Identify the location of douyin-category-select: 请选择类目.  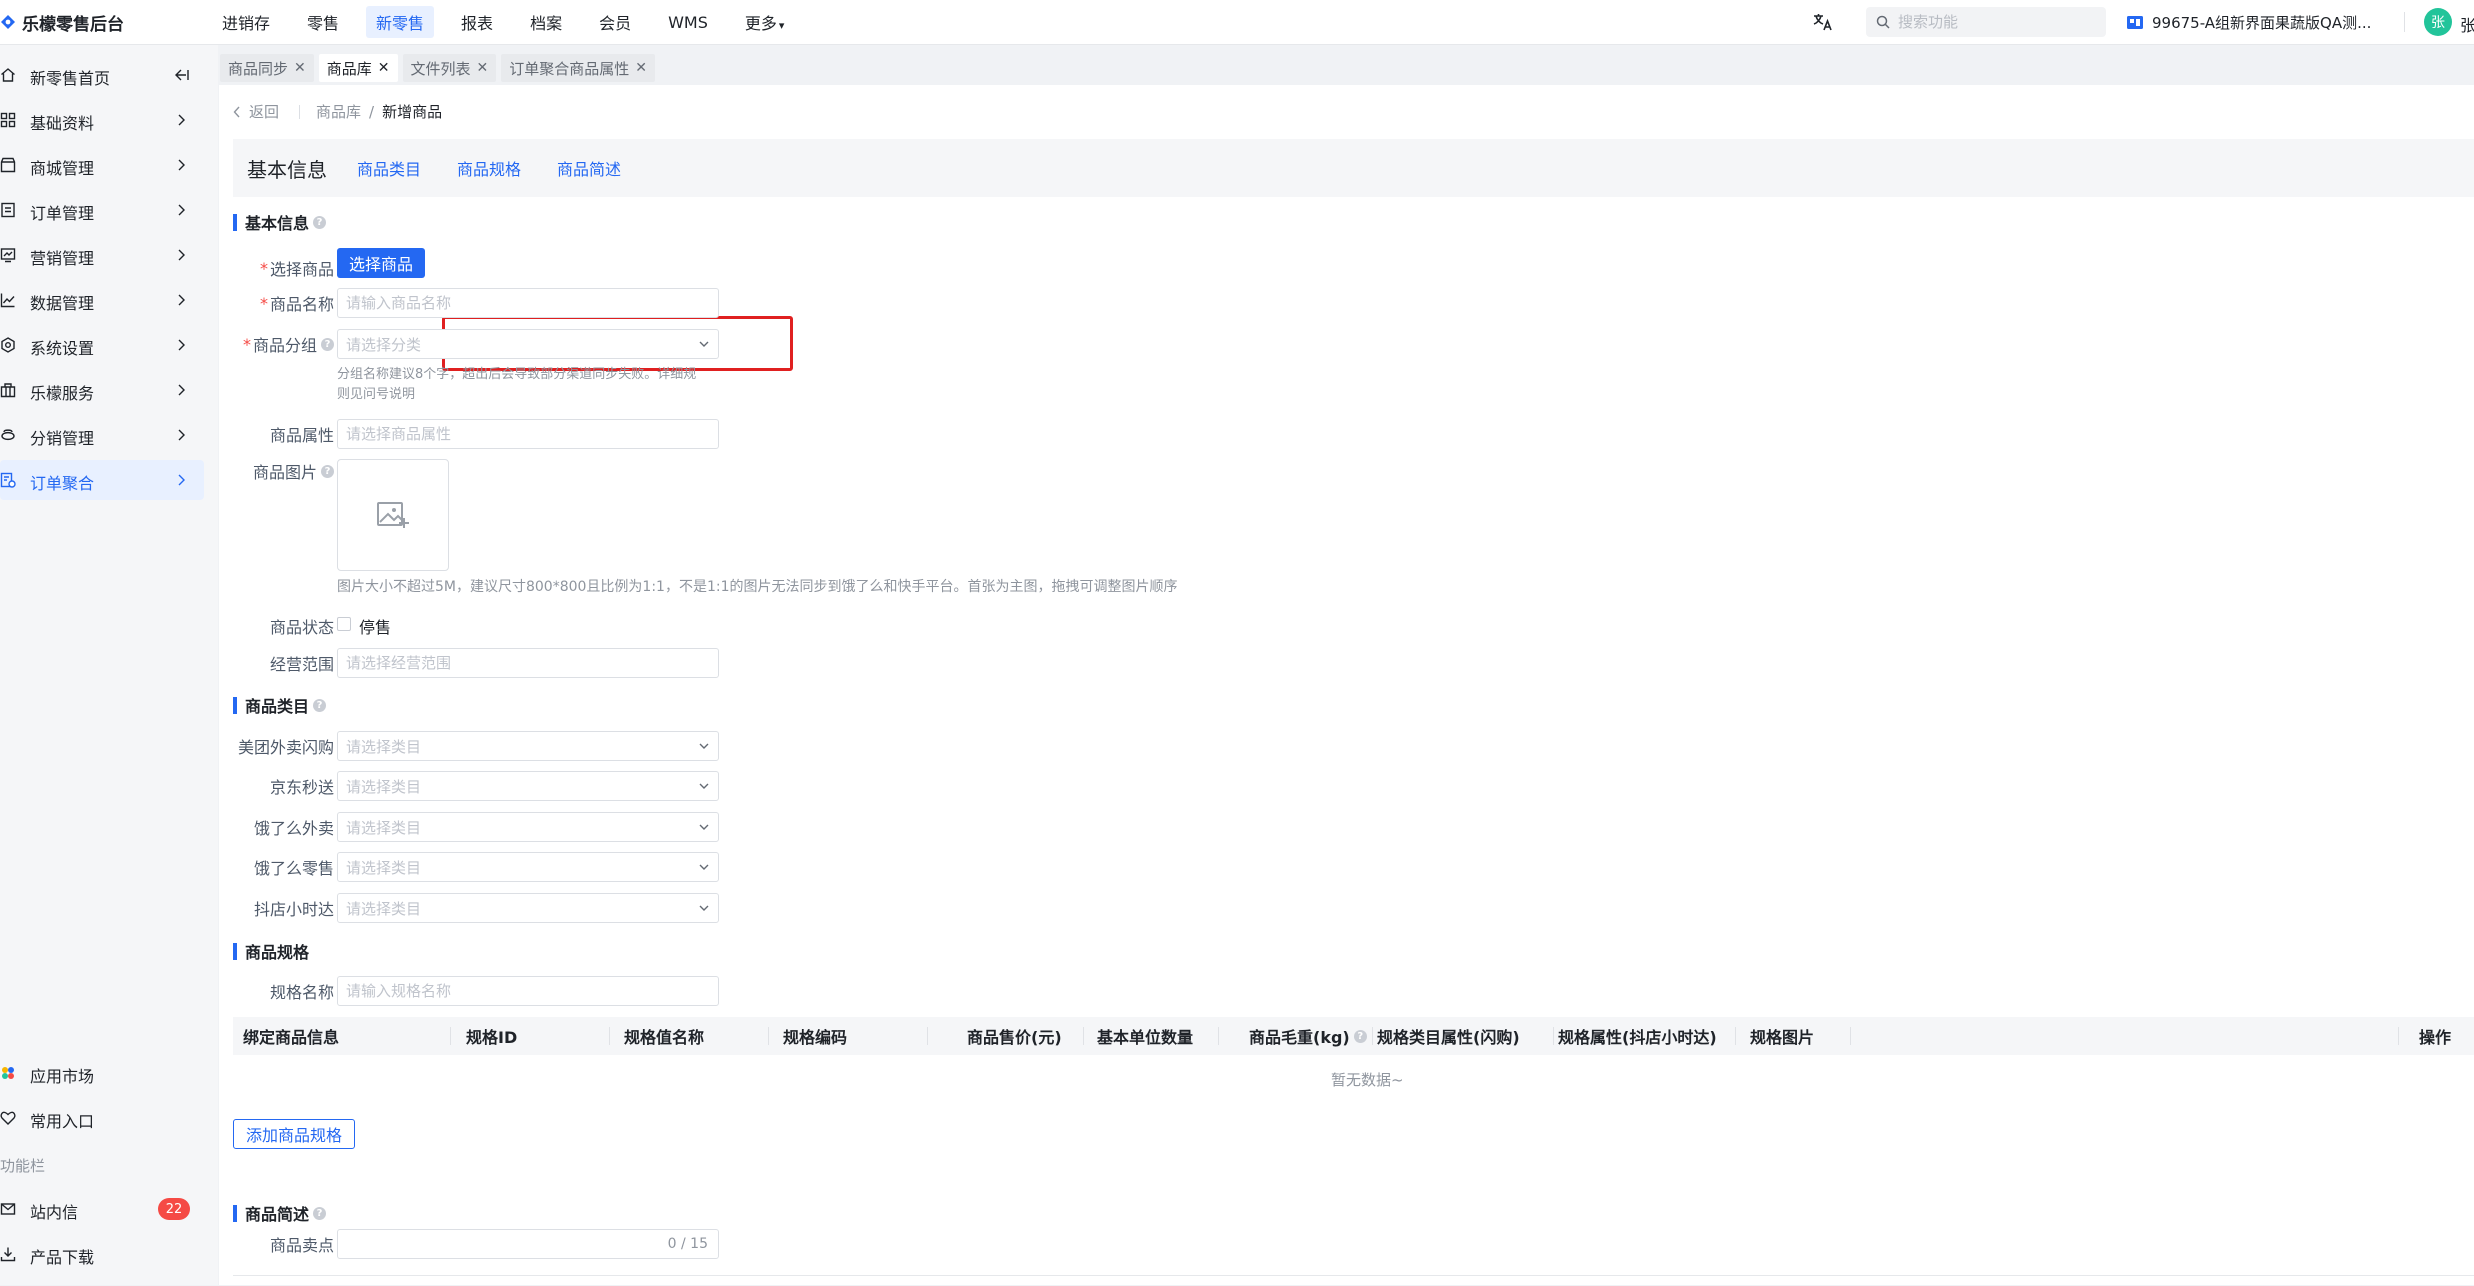
(528, 908).